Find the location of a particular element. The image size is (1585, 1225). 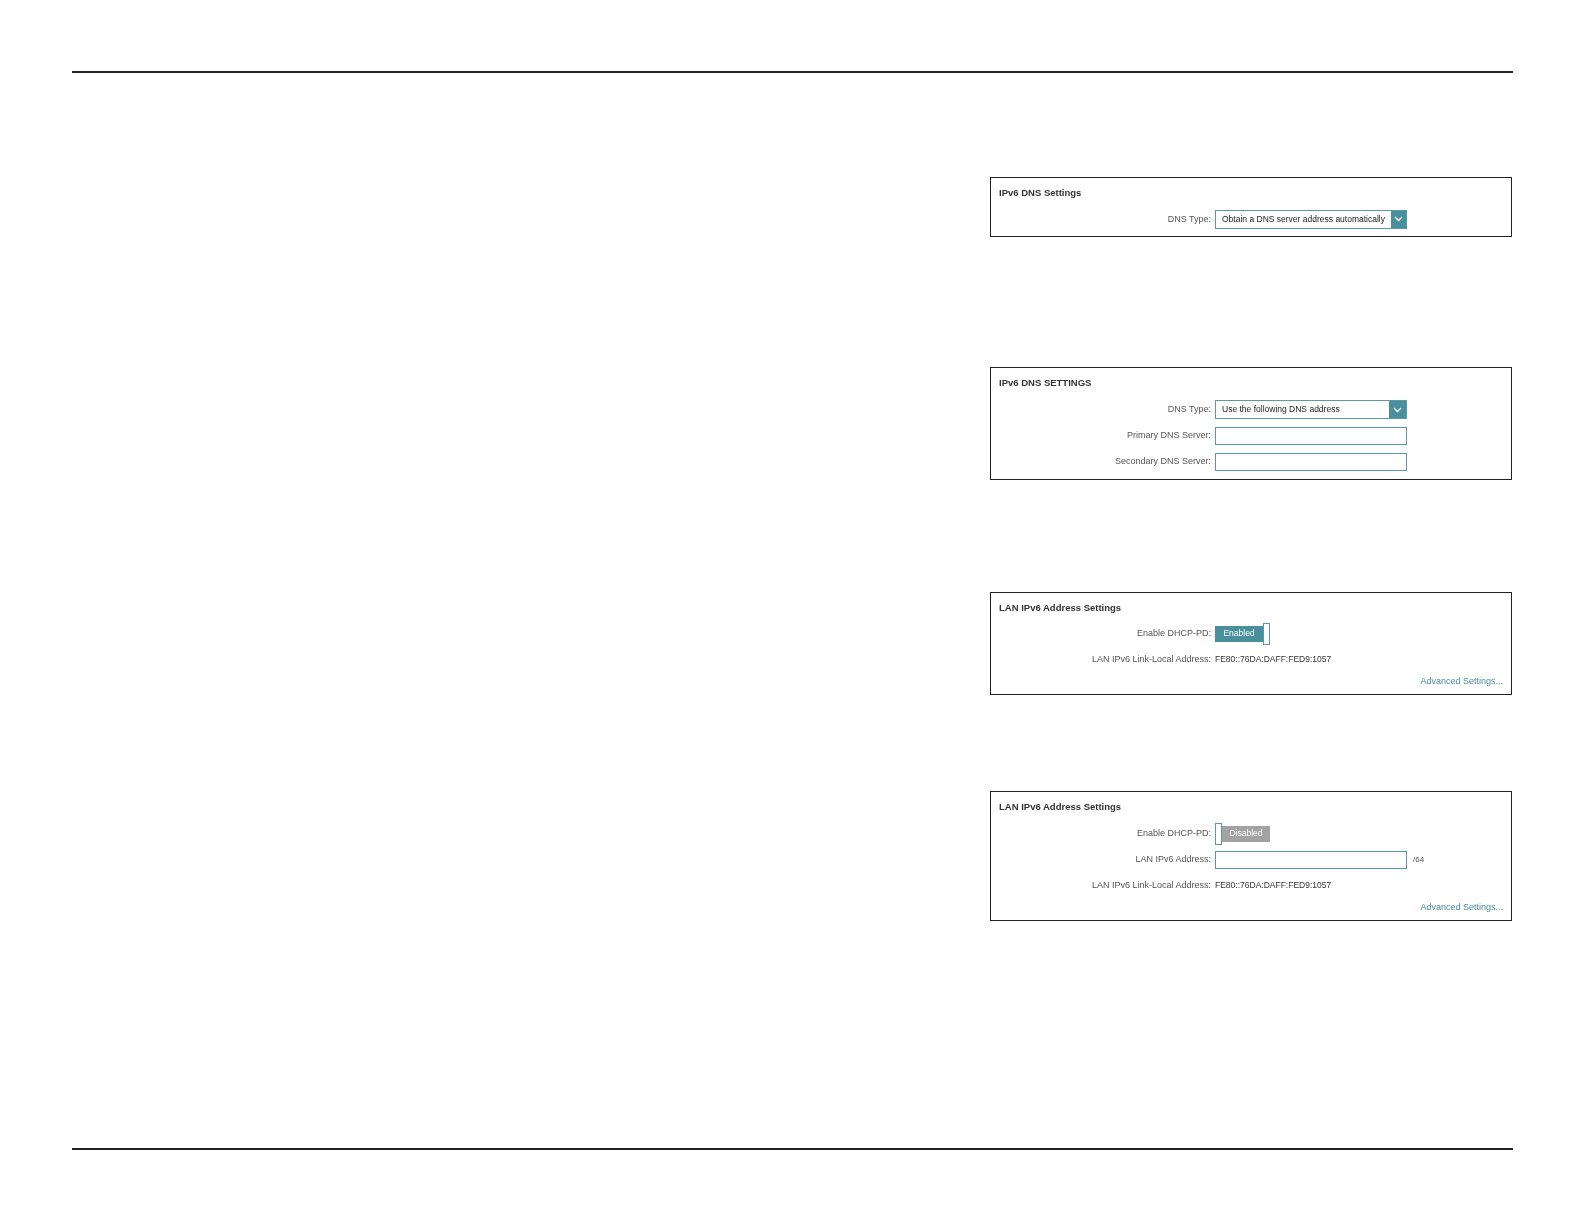

field-label: Primary DNS Server: is located at coordinates (1169, 435).